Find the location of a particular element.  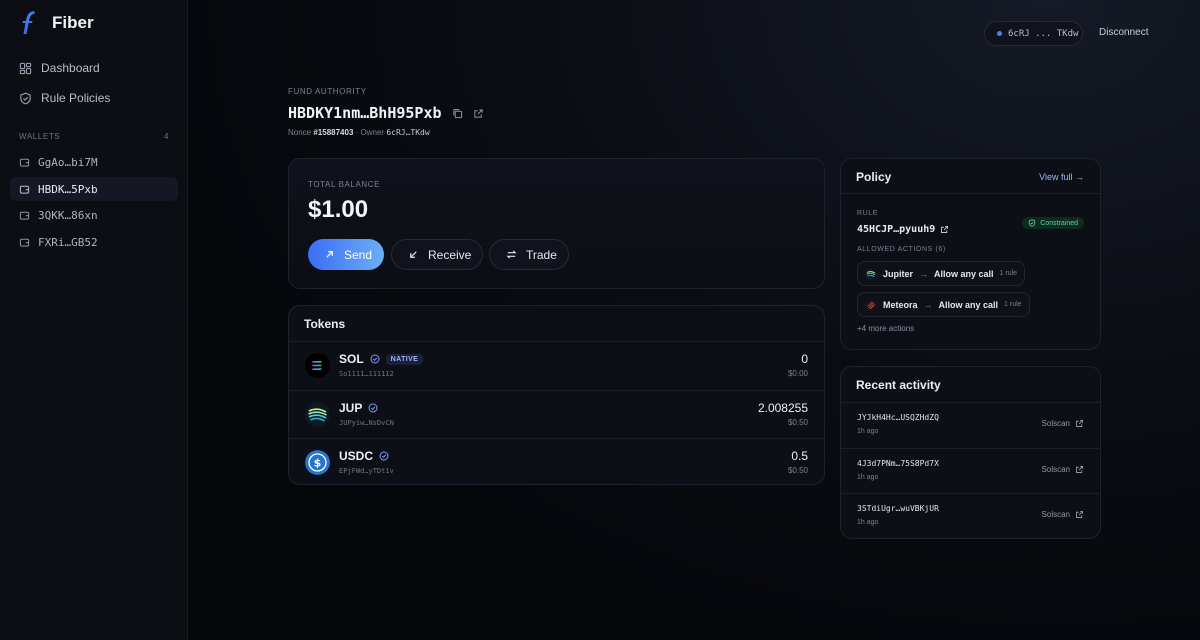

tokens-card: Tokens SOL NATIVE So1111…111112 0 $0.00 is located at coordinates (556, 395).